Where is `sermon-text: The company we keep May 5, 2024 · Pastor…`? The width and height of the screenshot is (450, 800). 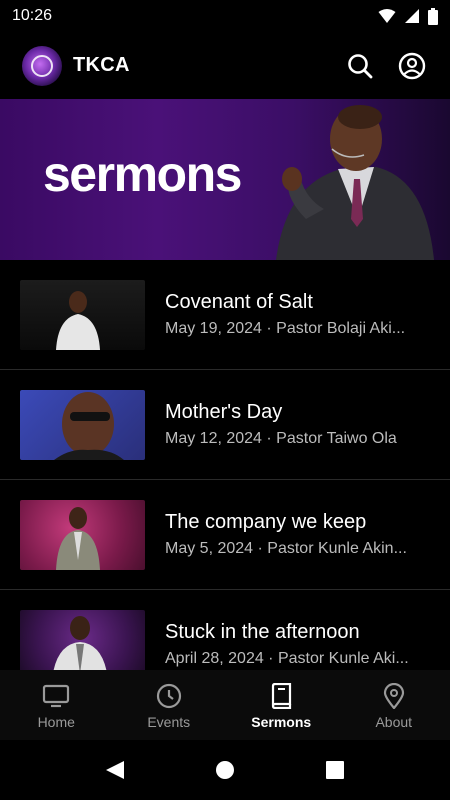
sermon-text: The company we keep May 5, 2024 · Pastor… is located at coordinates (307, 534).